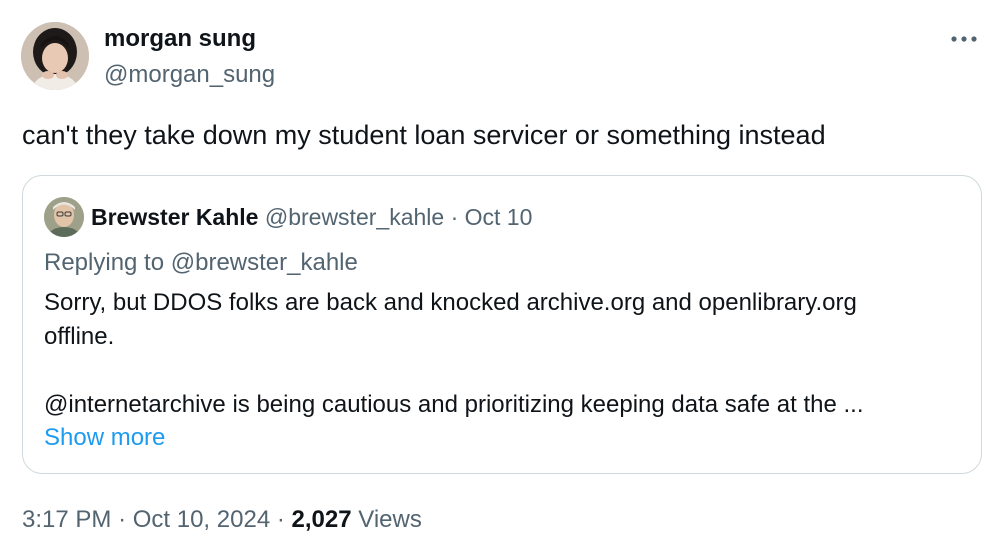 Image resolution: width=1000 pixels, height=559 pixels. I want to click on author-name: morgan sung, so click(180, 39).